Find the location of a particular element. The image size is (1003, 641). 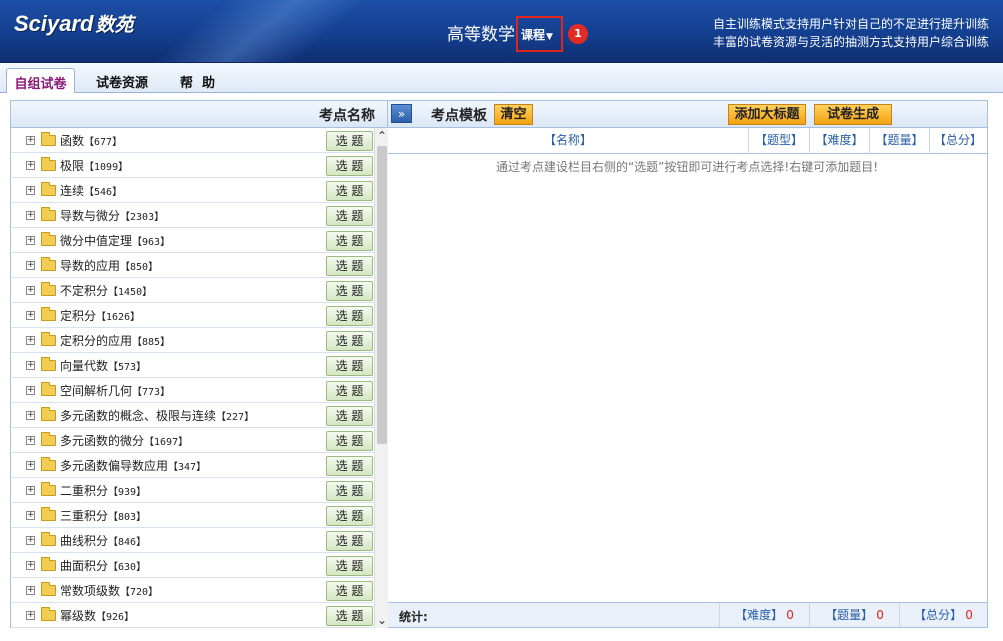

topic-row: + 极限【1099】 选 题 is located at coordinates (192, 165).